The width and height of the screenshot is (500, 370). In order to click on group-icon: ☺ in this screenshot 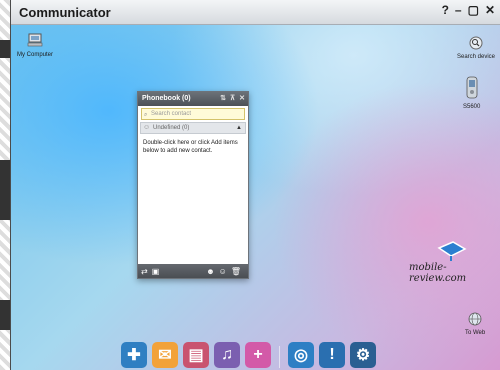, I will do `click(147, 127)`.